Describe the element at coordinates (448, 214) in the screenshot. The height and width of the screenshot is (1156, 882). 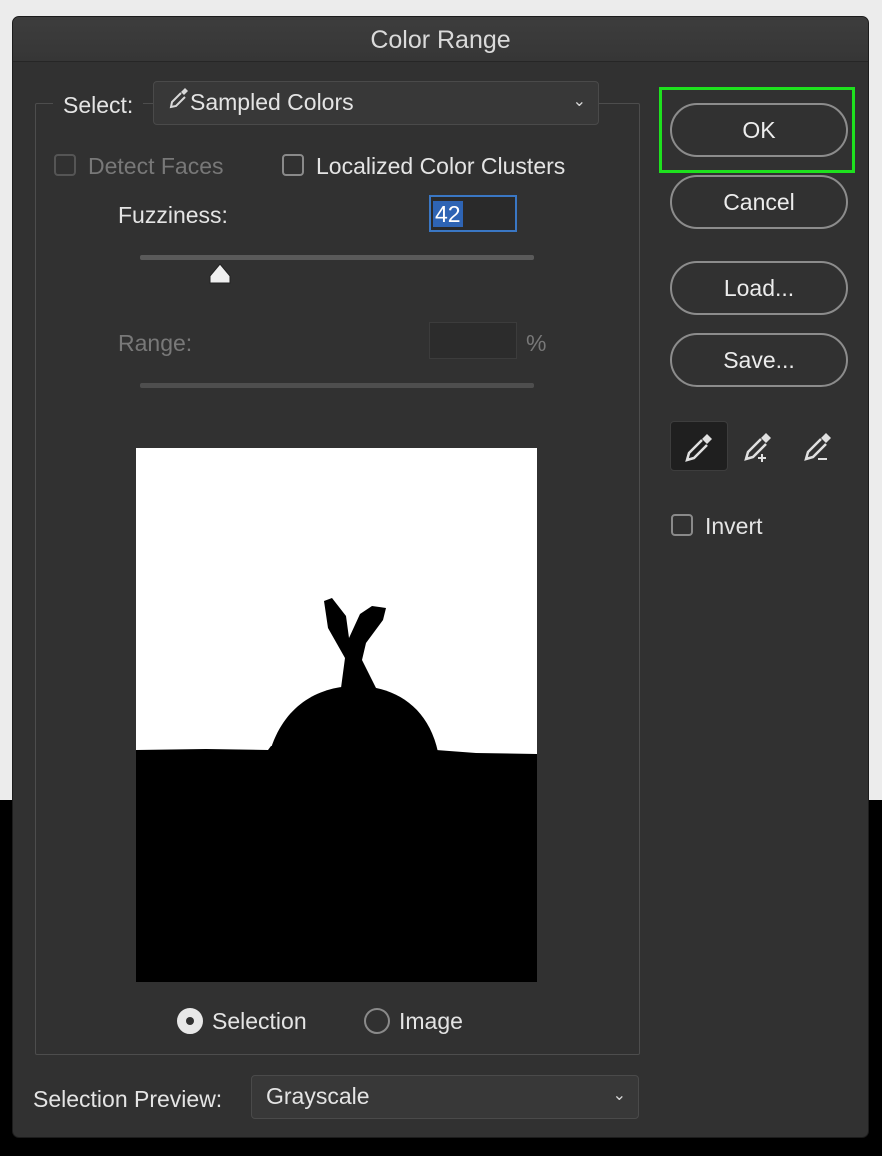
I see `fuzziness-value: 42` at that location.